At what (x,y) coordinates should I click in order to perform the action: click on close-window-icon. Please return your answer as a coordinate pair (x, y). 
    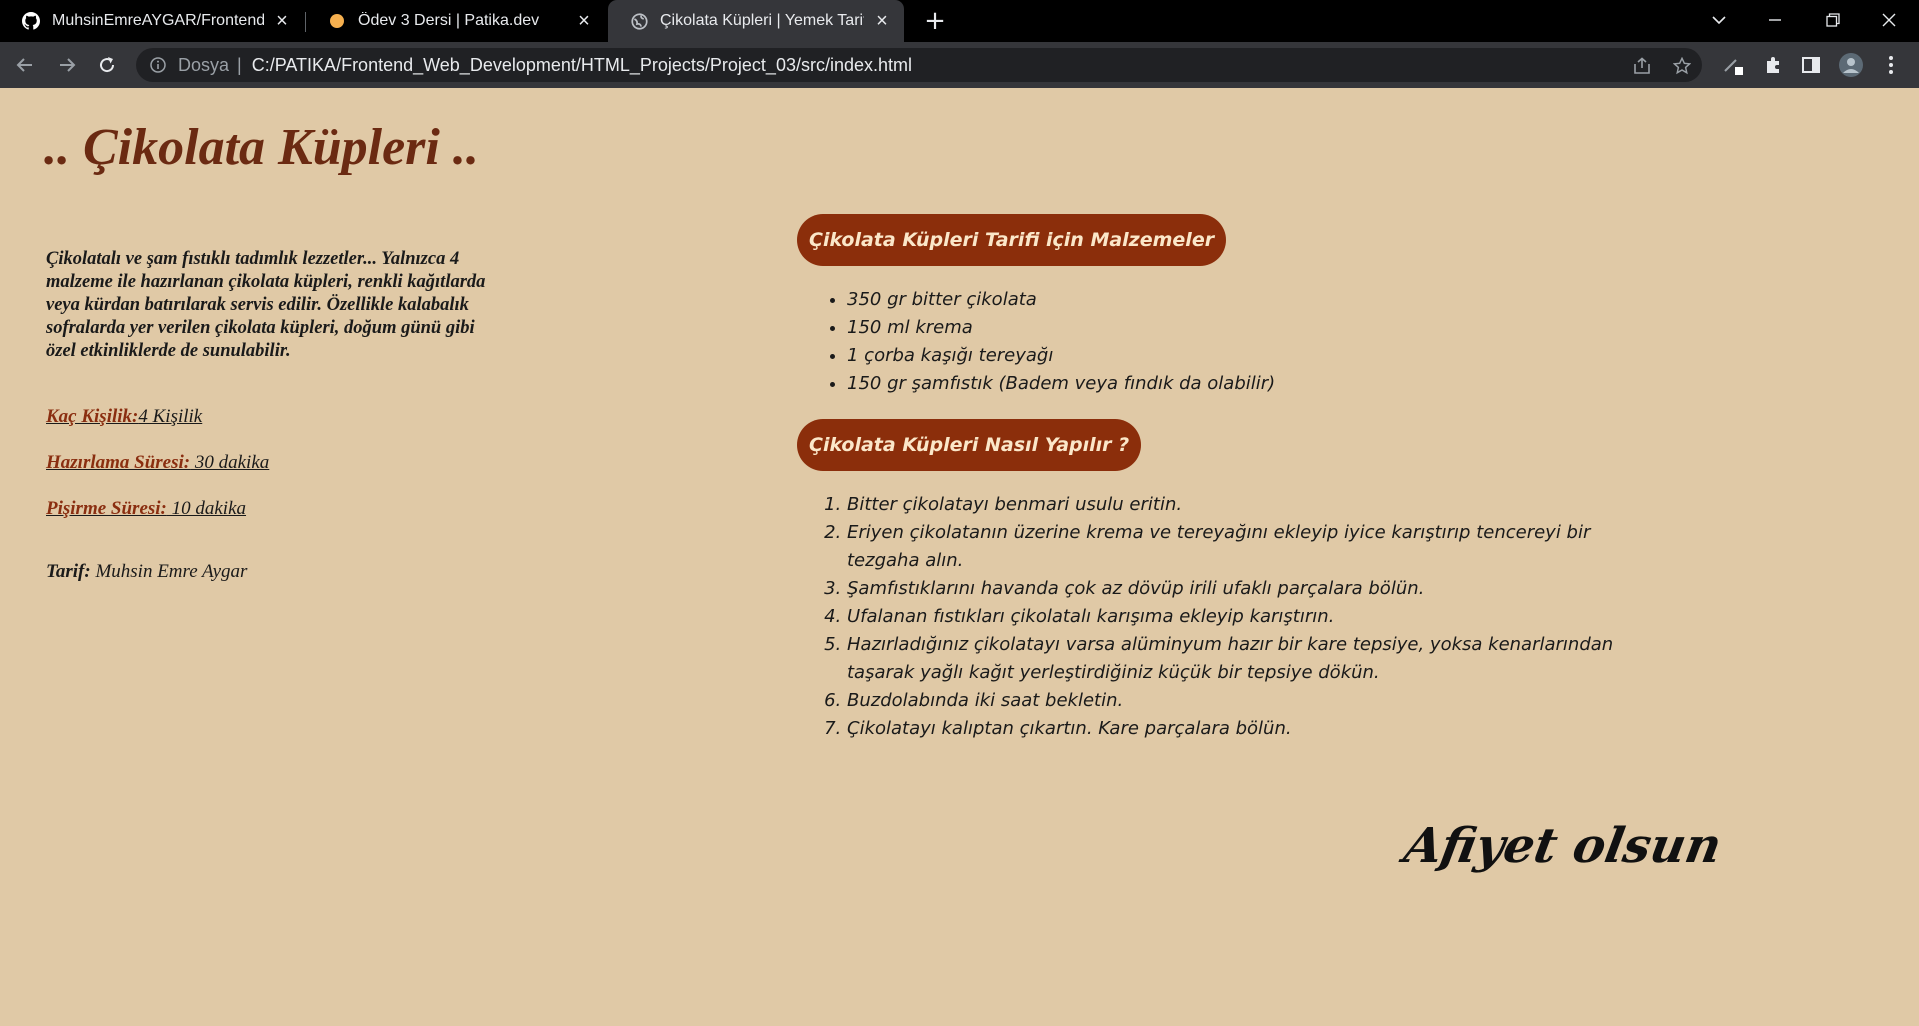
    Looking at the image, I should click on (1889, 20).